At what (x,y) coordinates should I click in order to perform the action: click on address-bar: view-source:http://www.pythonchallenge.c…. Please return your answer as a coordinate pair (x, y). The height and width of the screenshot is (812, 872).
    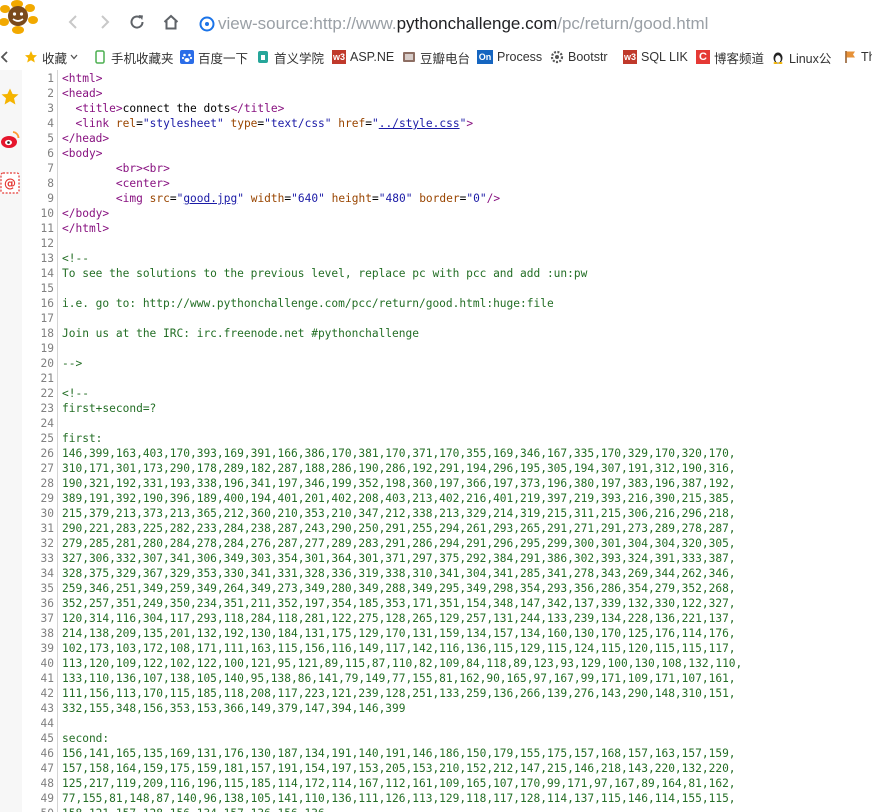
    Looking at the image, I should click on (535, 24).